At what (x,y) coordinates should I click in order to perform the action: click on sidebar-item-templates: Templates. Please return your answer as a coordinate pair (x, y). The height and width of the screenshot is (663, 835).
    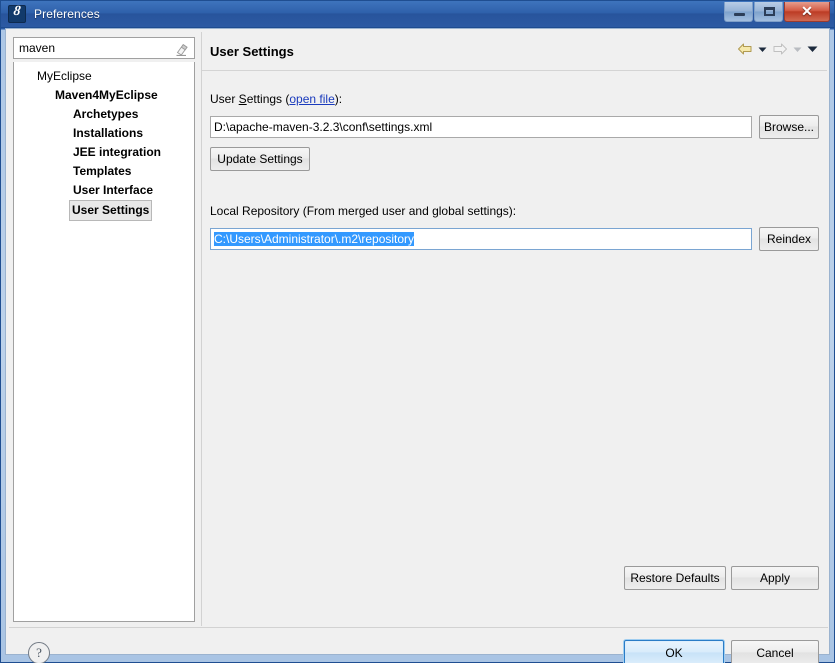
    Looking at the image, I should click on (104, 171).